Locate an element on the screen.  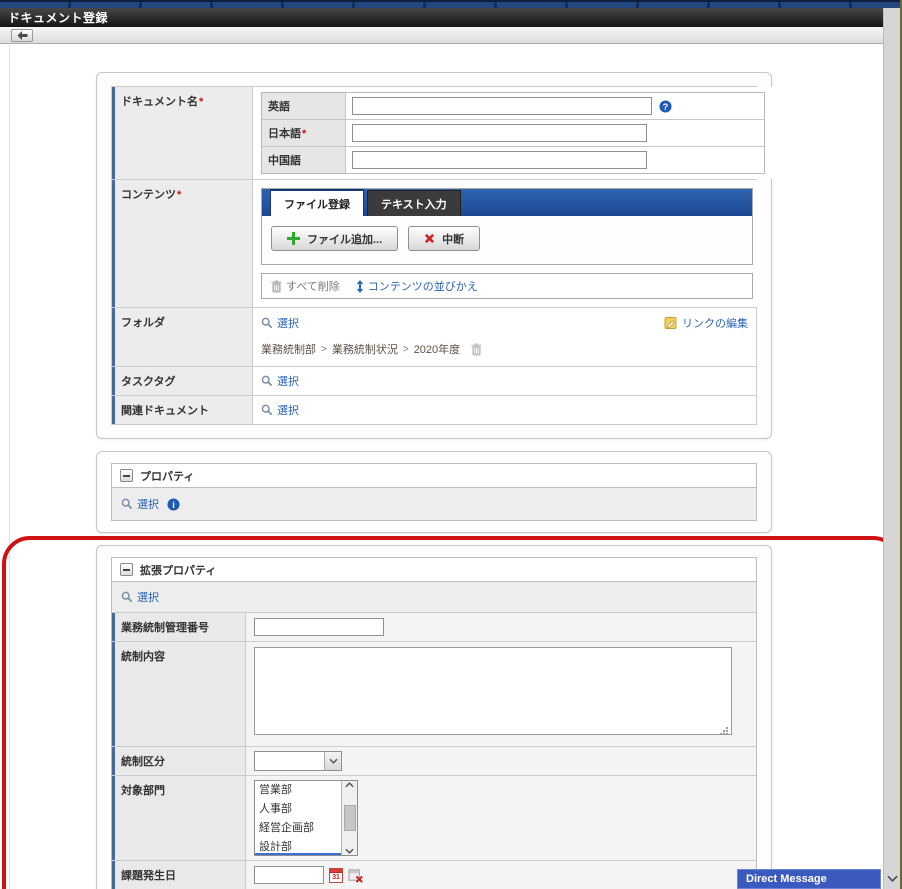
listbox-scrollbar is located at coordinates (349, 818).